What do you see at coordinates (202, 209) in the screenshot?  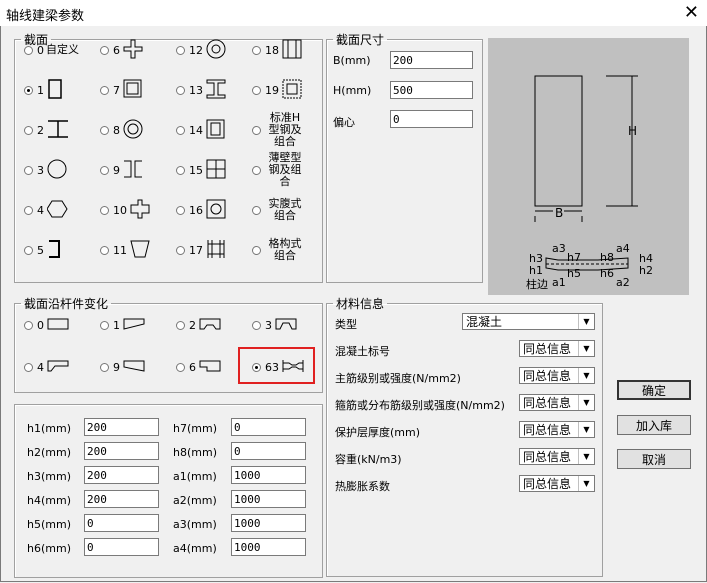 I see `section-option-16: 16` at bounding box center [202, 209].